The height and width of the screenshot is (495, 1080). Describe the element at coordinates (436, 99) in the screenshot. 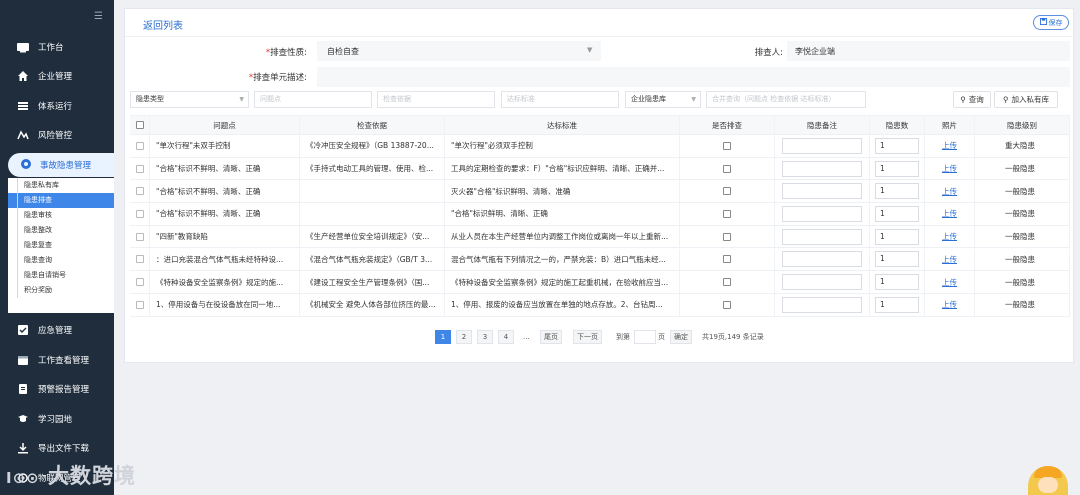

I see `basis-filter-input: 检查依据` at that location.